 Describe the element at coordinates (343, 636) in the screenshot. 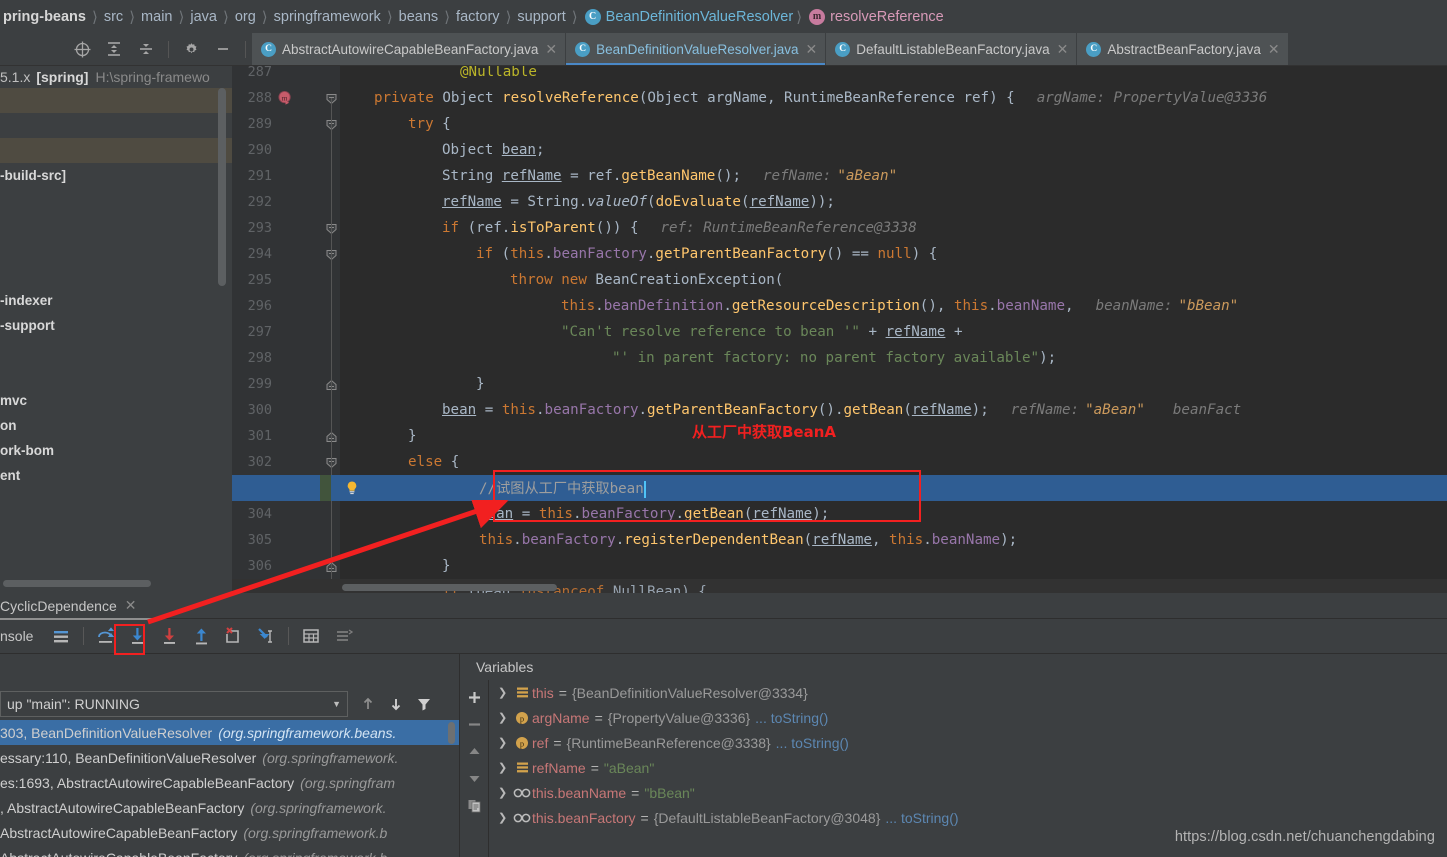

I see `settings-lines-icon` at that location.